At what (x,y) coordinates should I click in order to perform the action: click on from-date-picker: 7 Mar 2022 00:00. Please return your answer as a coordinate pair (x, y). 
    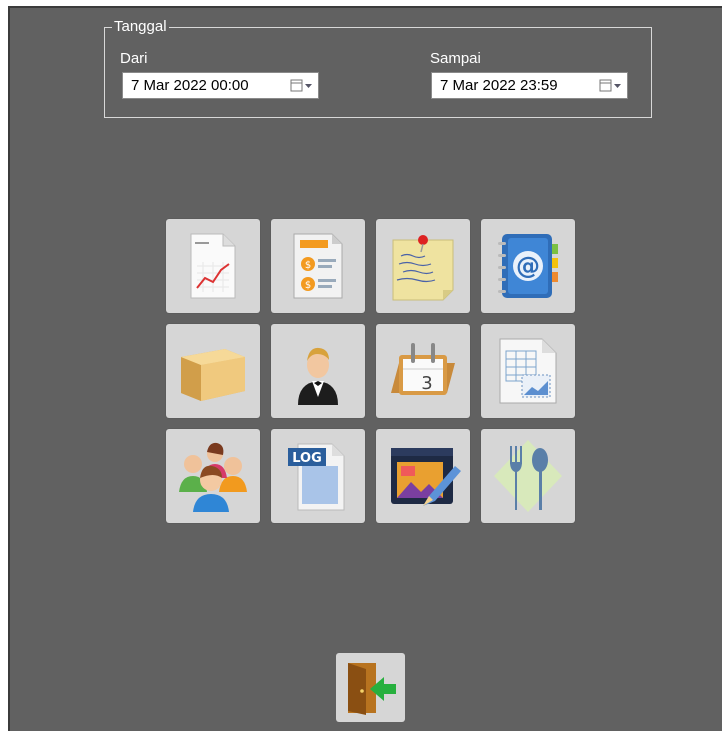
    Looking at the image, I should click on (220, 85).